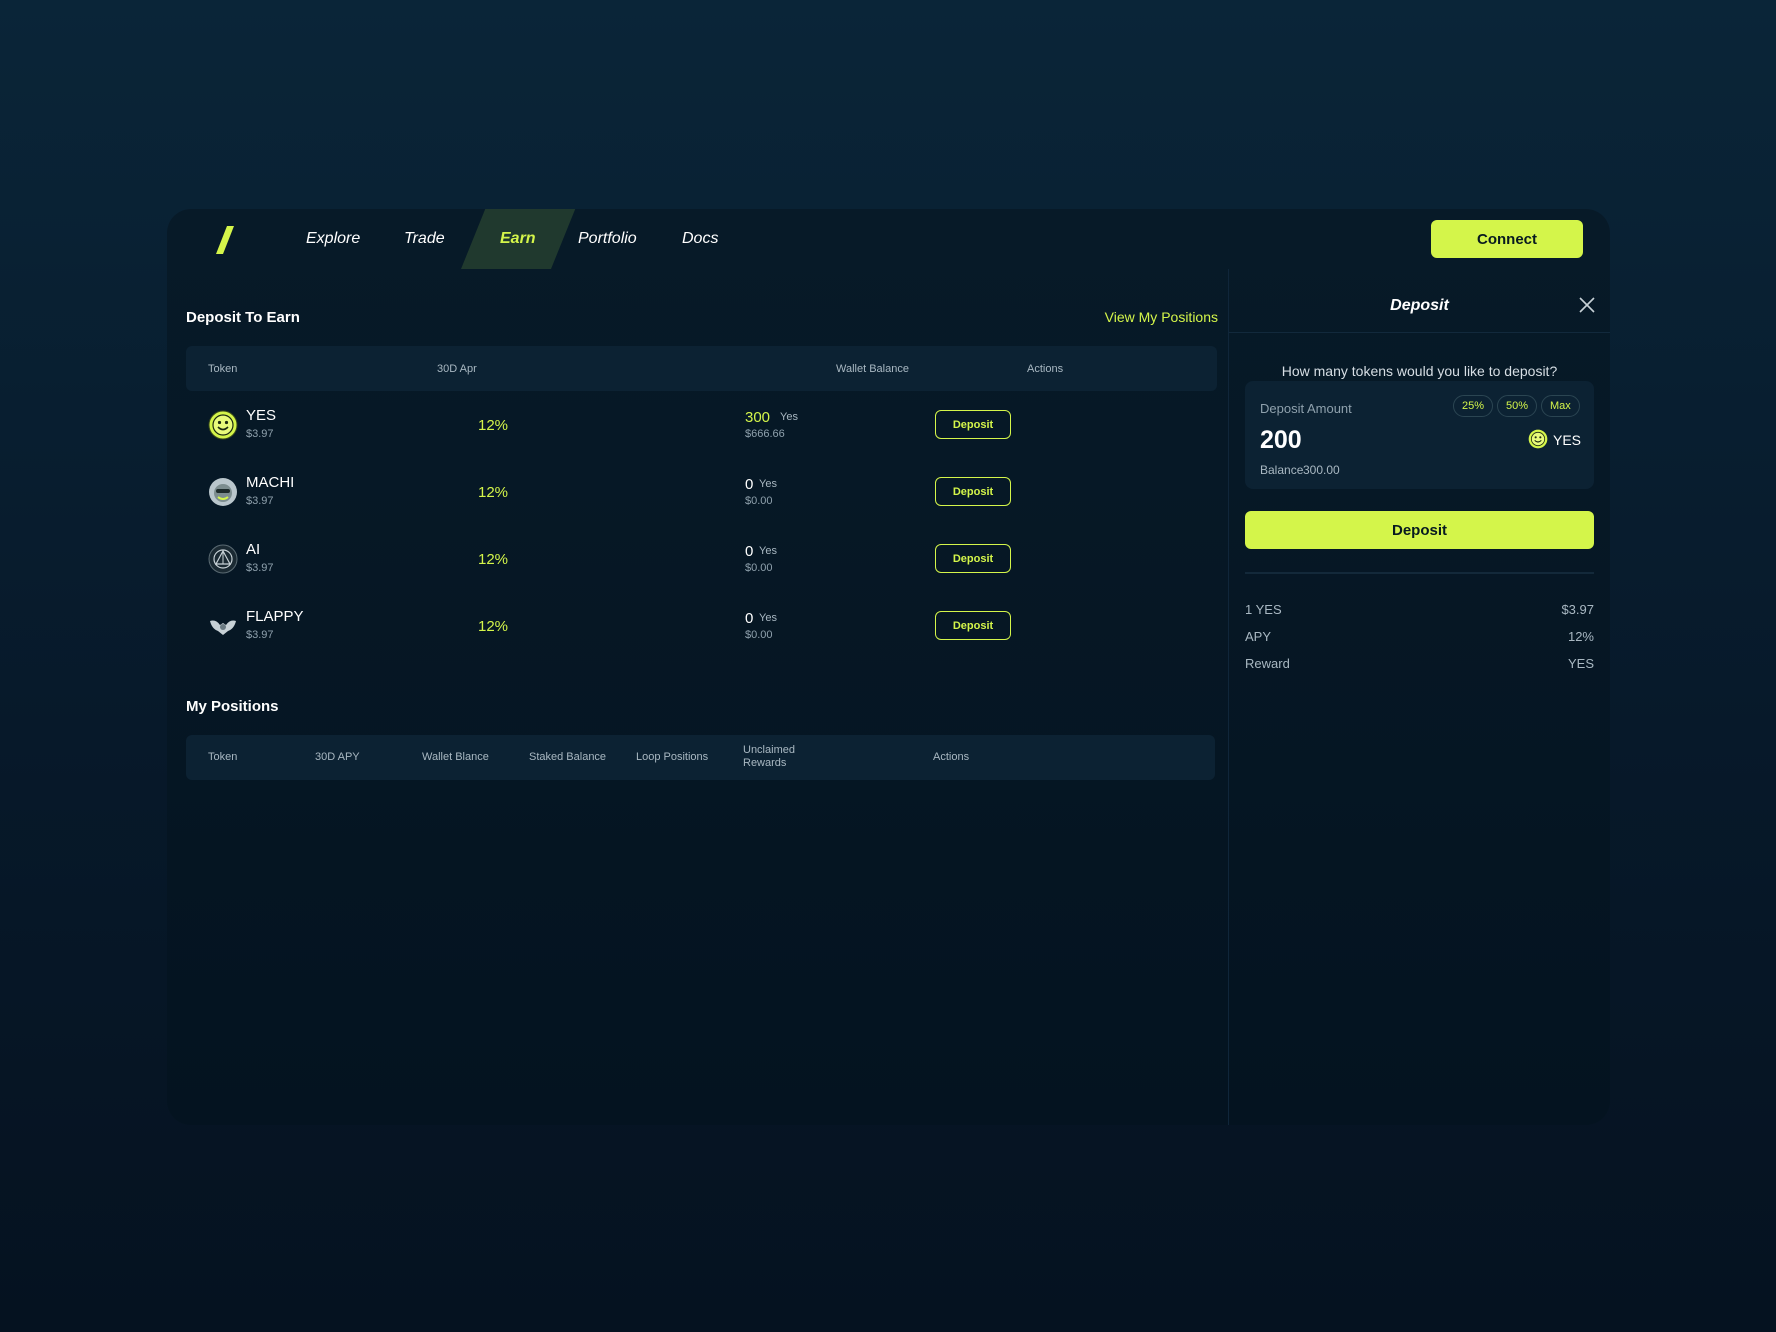 Image resolution: width=1776 pixels, height=1332 pixels. Describe the element at coordinates (225, 240) in the screenshot. I see `logo-icon` at that location.